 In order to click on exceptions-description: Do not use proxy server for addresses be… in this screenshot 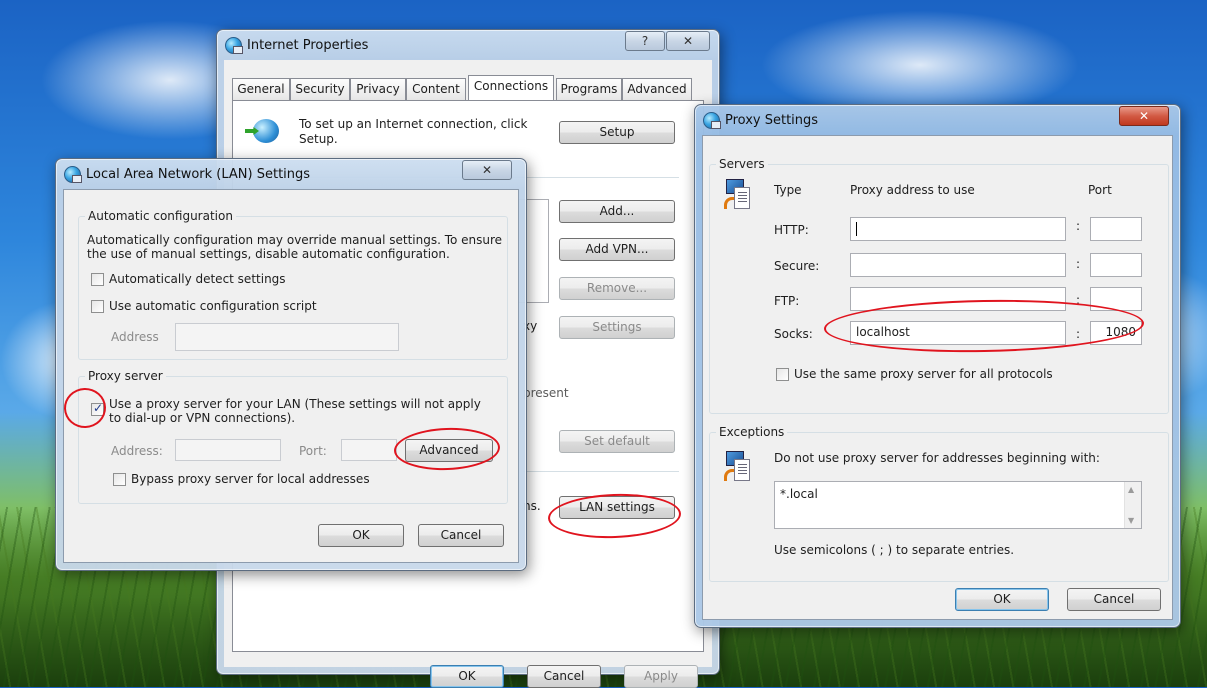, I will do `click(937, 458)`.